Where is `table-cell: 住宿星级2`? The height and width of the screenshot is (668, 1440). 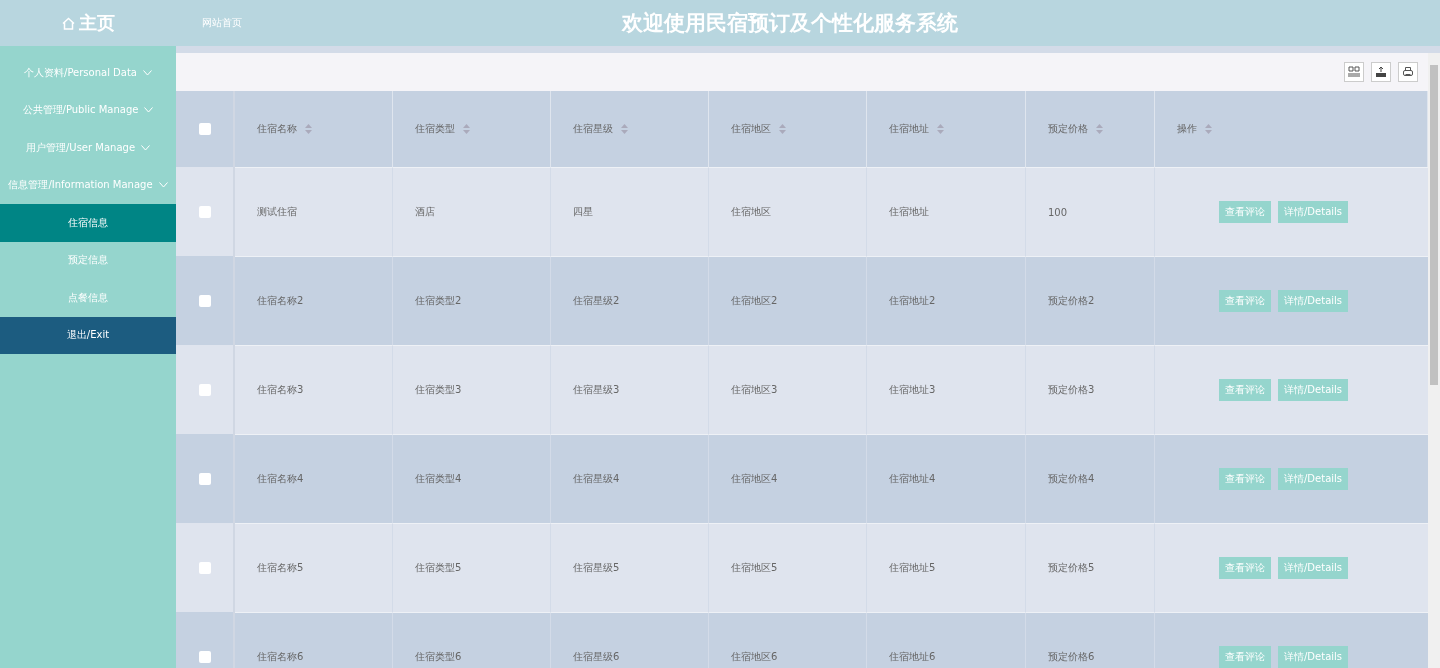 table-cell: 住宿星级2 is located at coordinates (596, 301).